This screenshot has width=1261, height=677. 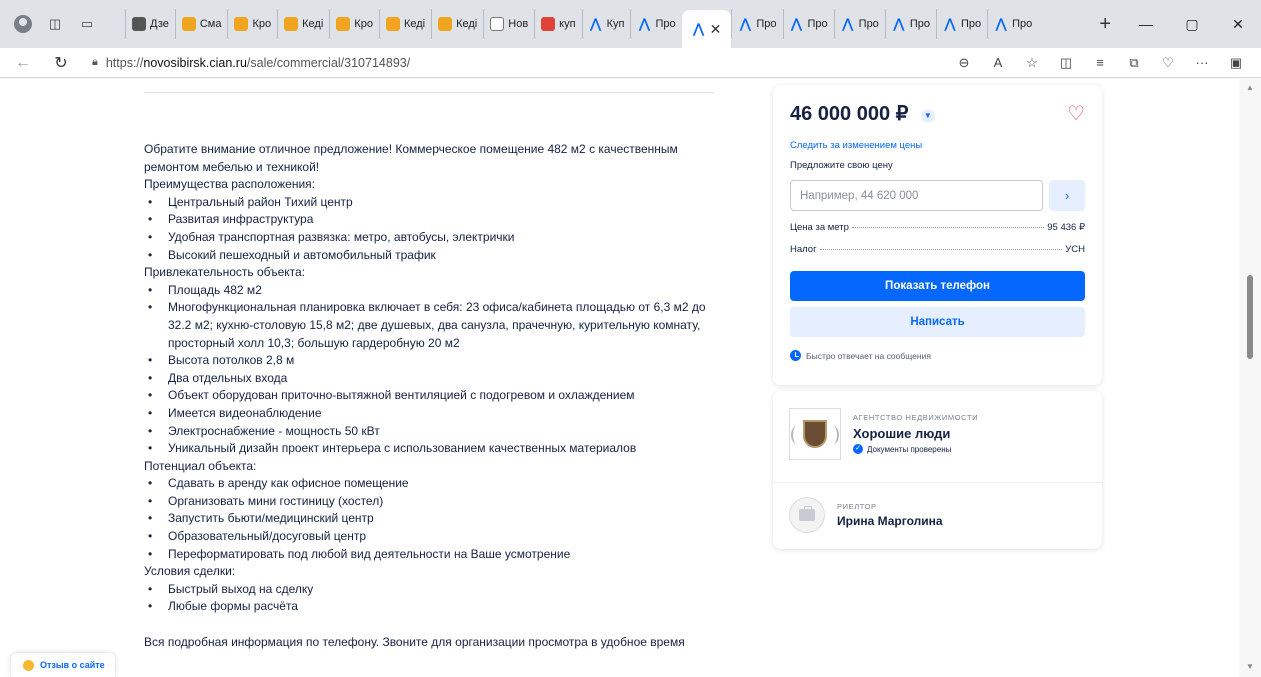 I want to click on tab-label: Смa, so click(x=210, y=24).